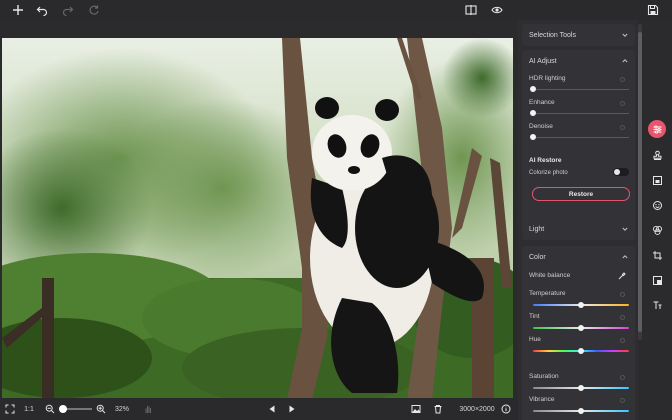  Describe the element at coordinates (259, 409) in the screenshot. I see `bottom-toolbar: 1:1 32% 3000×2000` at that location.